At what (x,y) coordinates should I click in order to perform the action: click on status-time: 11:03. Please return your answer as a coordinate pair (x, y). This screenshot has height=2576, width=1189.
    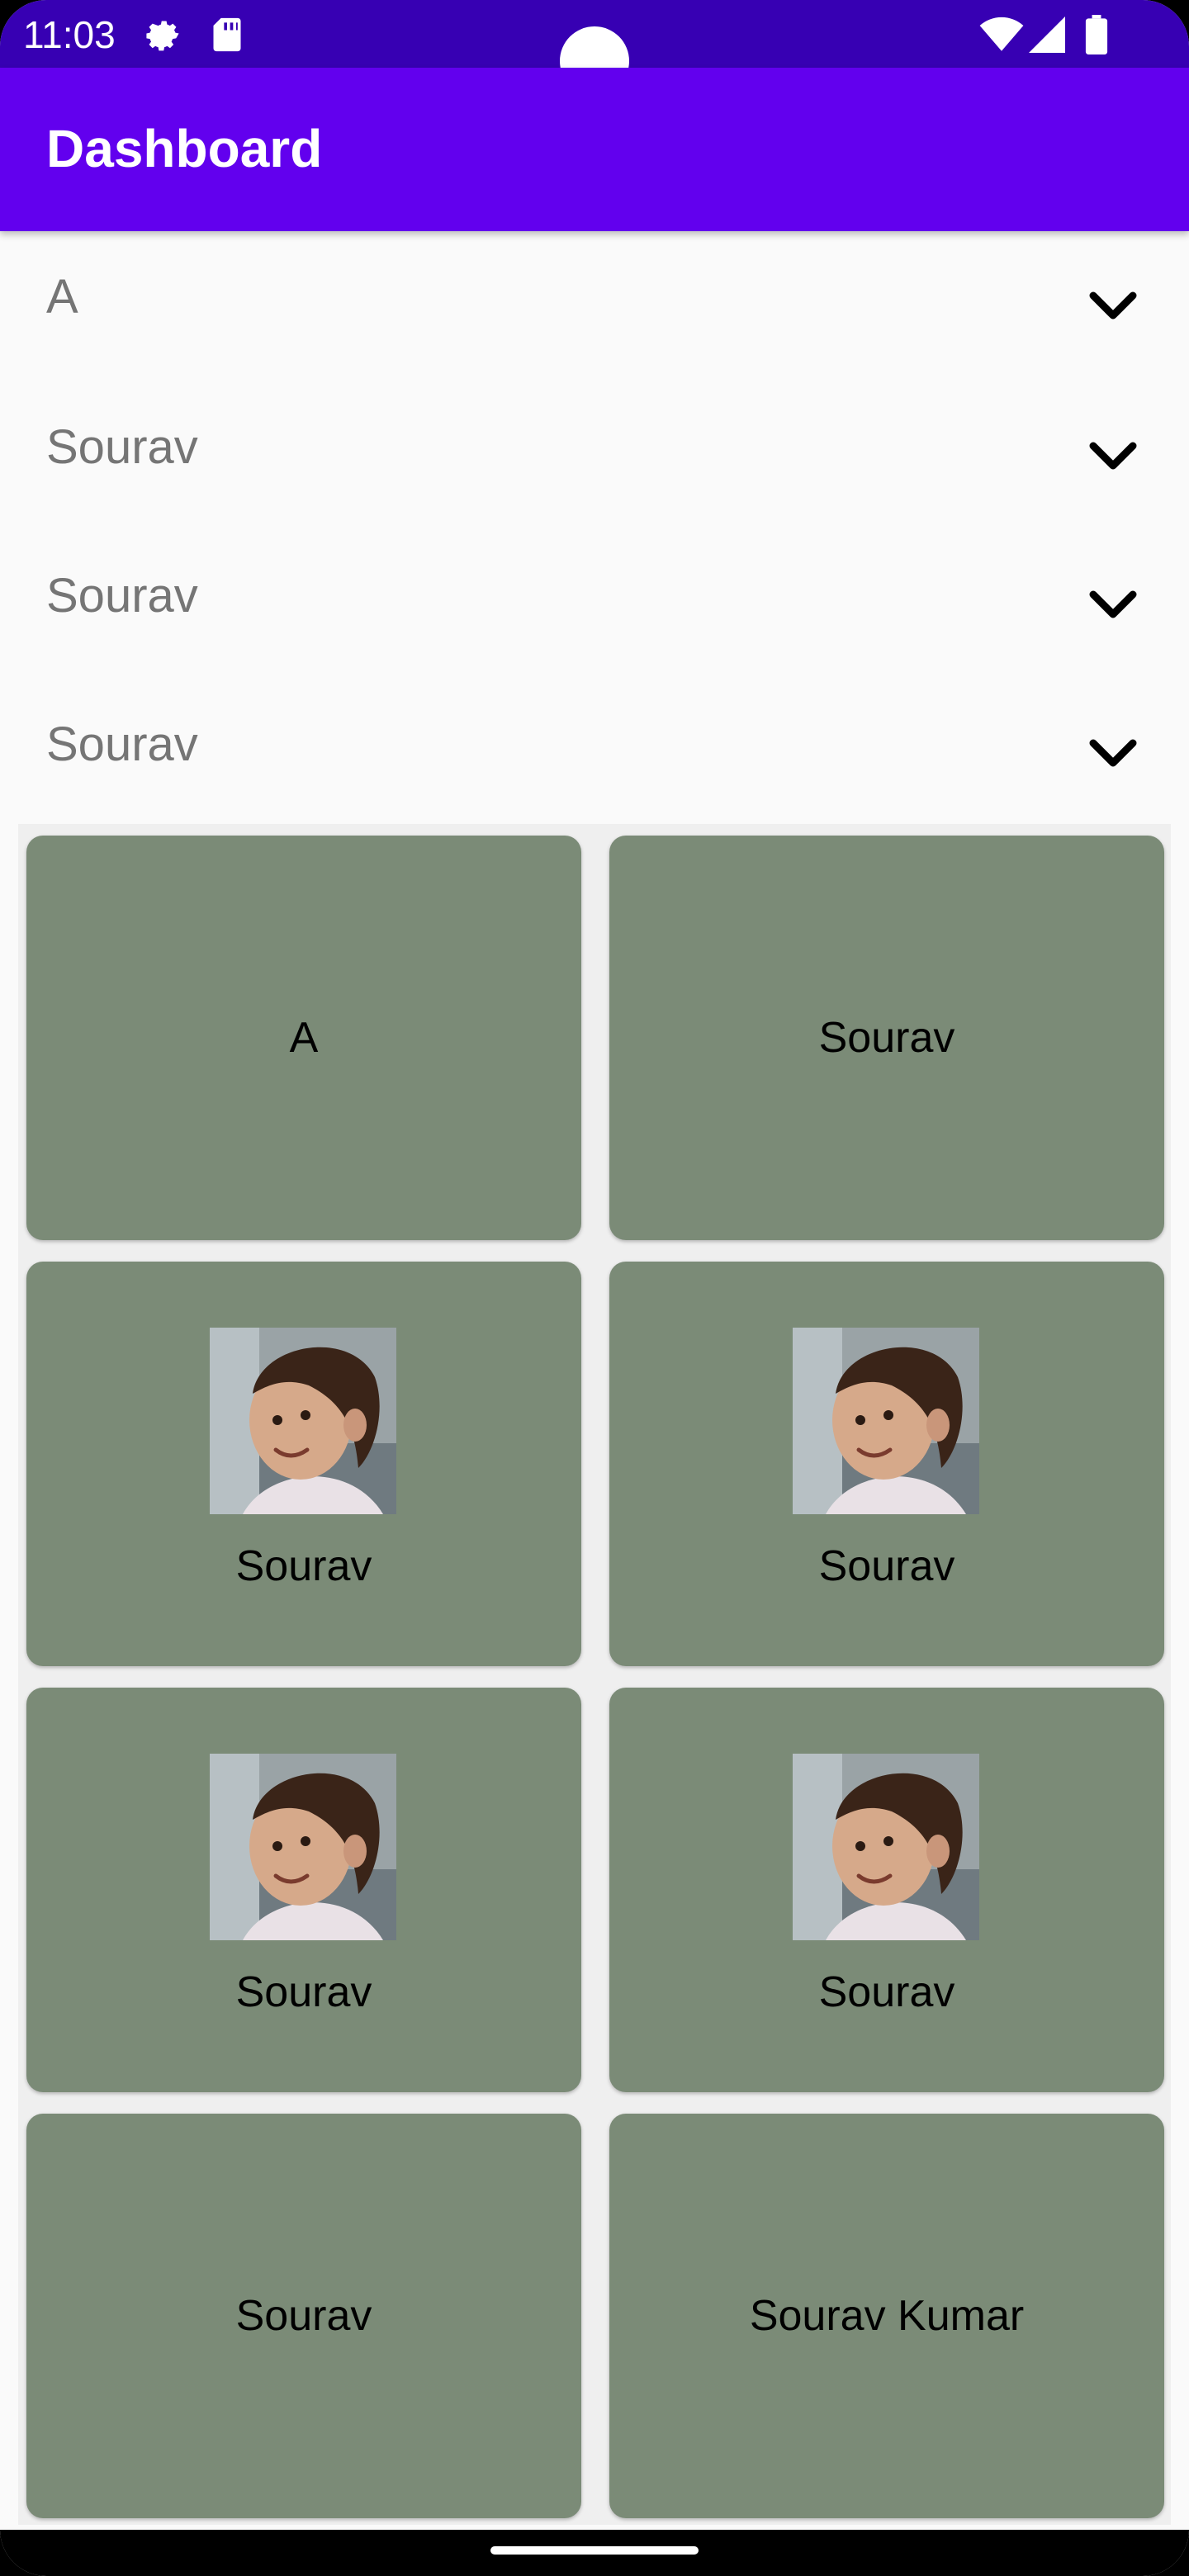
    Looking at the image, I should click on (69, 34).